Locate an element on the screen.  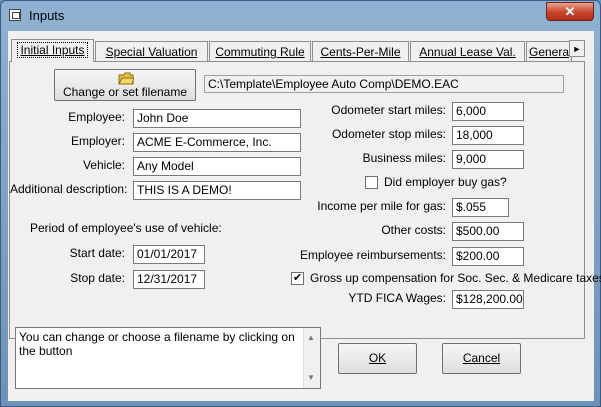
app-icon is located at coordinates (15, 15).